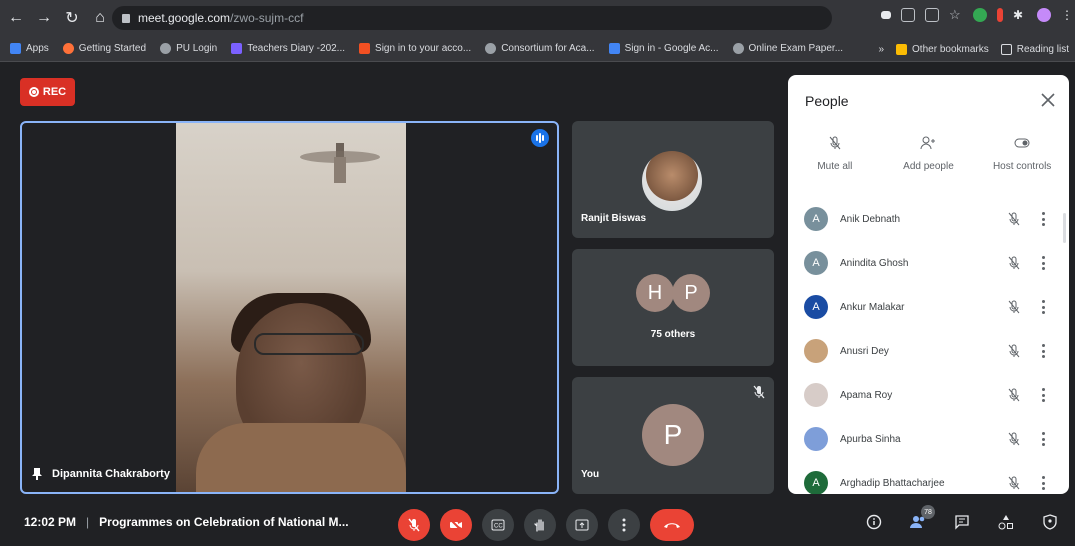 The width and height of the screenshot is (1075, 546). Describe the element at coordinates (614, 48) in the screenshot. I see `google-icon` at that location.